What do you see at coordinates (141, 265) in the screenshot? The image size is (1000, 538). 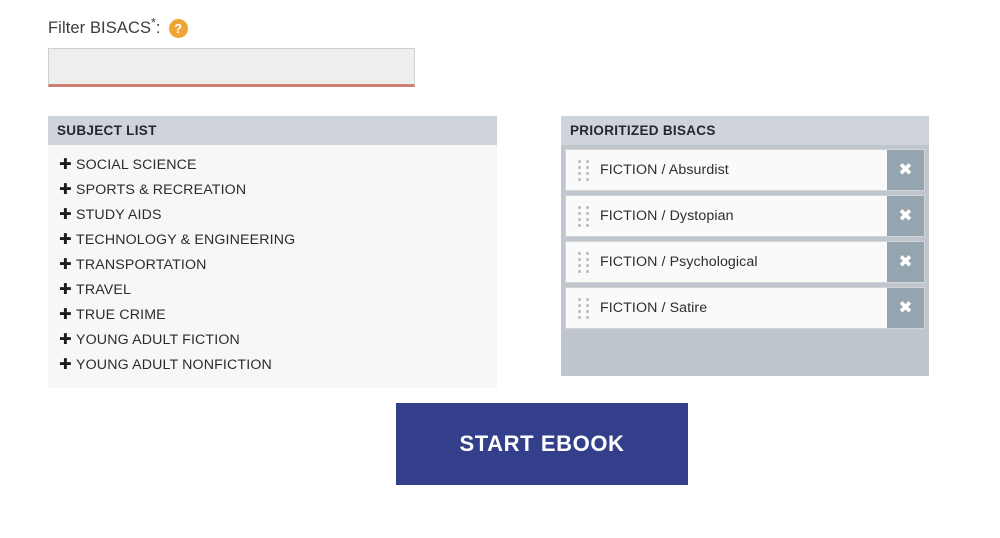 I see `subject-list-item-label: TRANSPORTATION` at bounding box center [141, 265].